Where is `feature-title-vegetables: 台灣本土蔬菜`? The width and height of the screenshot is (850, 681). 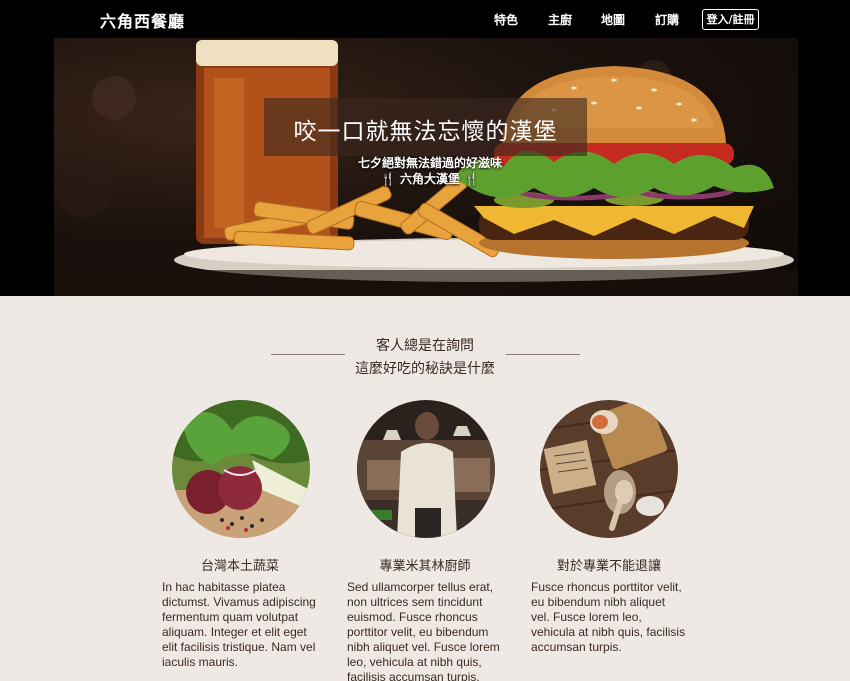
feature-title-vegetables: 台灣本土蔬菜 is located at coordinates (239, 566).